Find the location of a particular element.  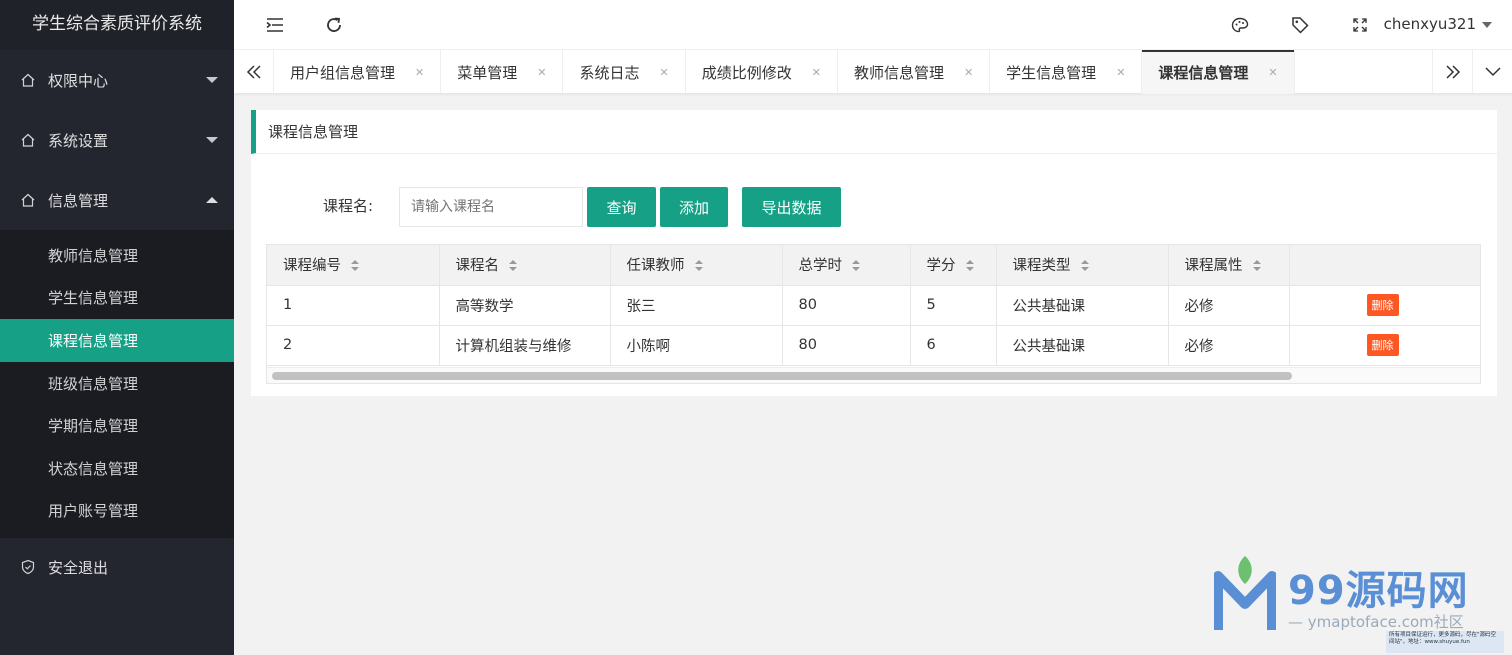

caret-down-icon is located at coordinates (1487, 24).